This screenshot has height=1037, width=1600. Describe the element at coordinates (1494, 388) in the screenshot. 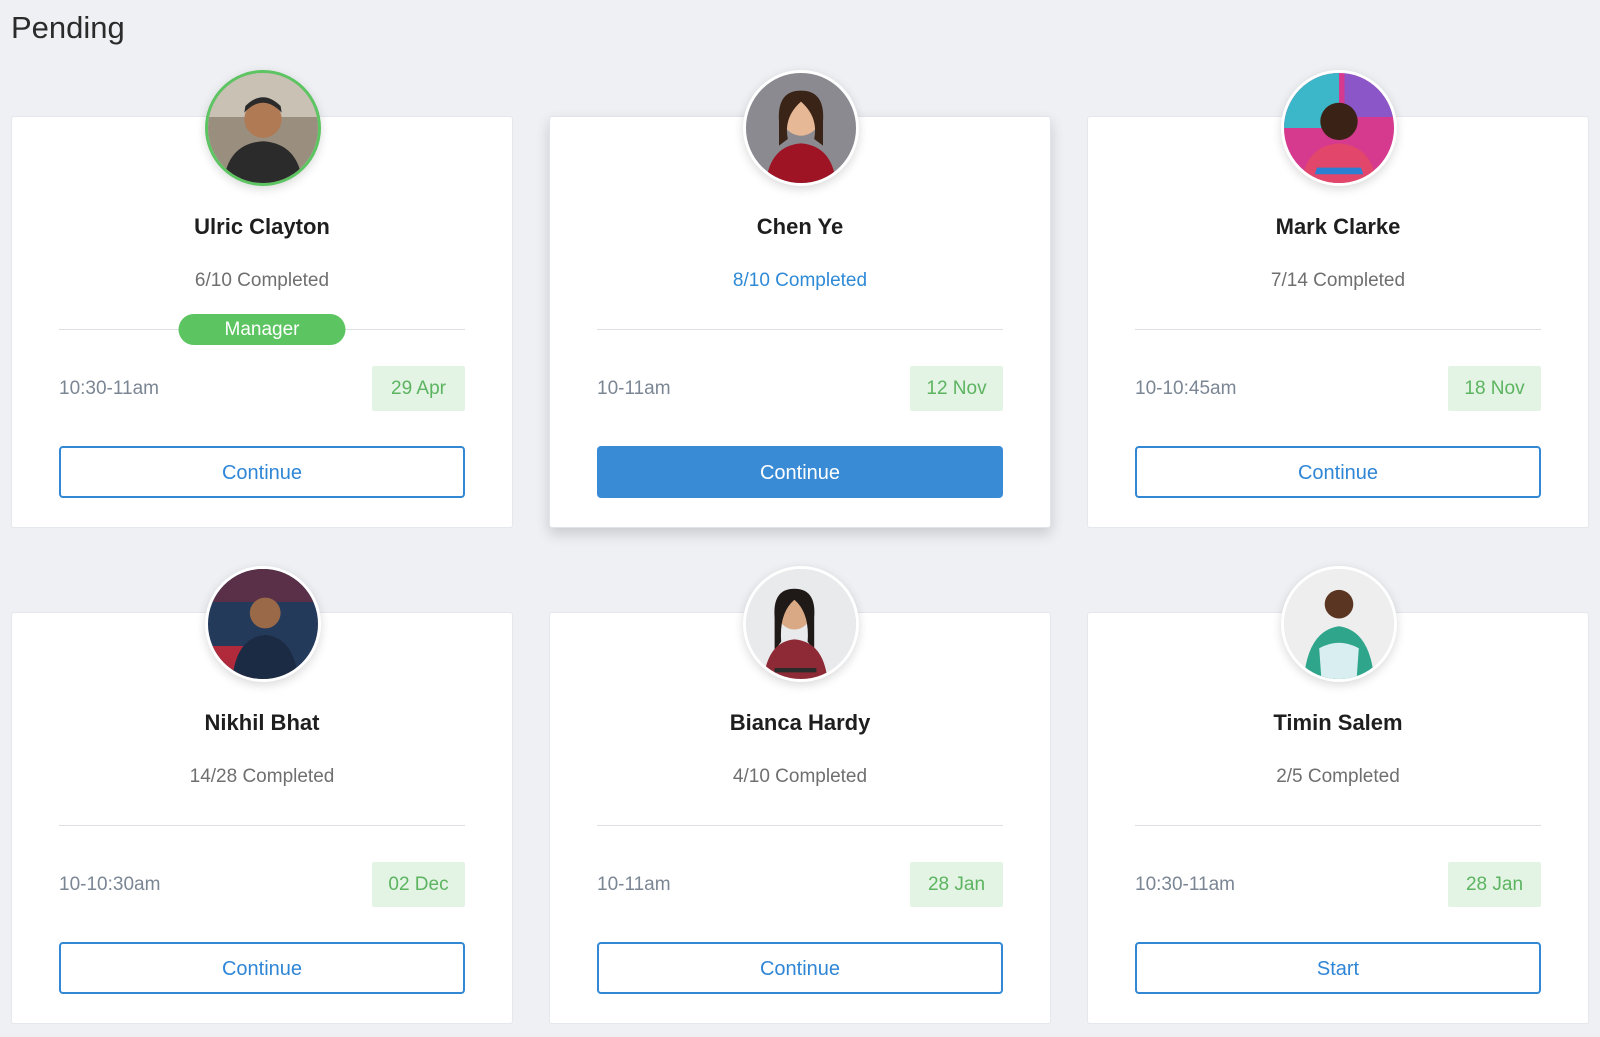

I see `date-chip: 18 Nov` at that location.